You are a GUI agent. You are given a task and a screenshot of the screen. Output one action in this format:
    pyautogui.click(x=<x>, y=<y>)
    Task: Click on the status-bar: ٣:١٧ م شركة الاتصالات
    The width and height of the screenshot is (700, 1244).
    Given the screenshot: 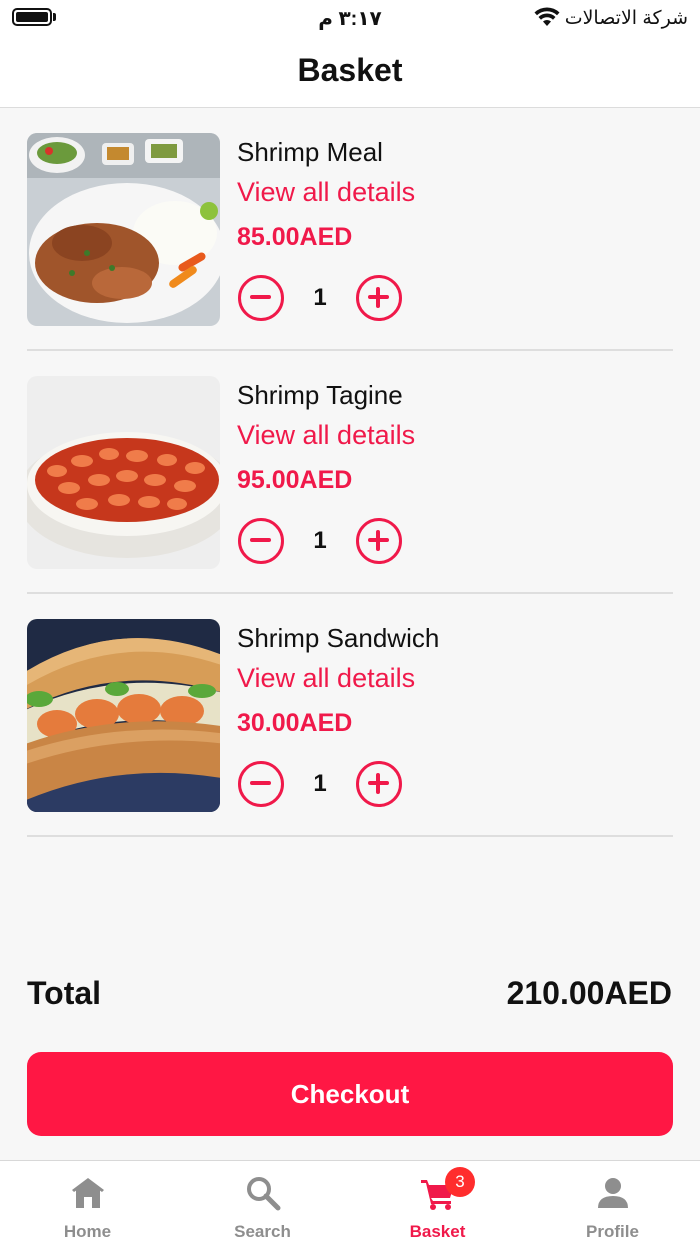 What is the action you would take?
    pyautogui.click(x=350, y=18)
    